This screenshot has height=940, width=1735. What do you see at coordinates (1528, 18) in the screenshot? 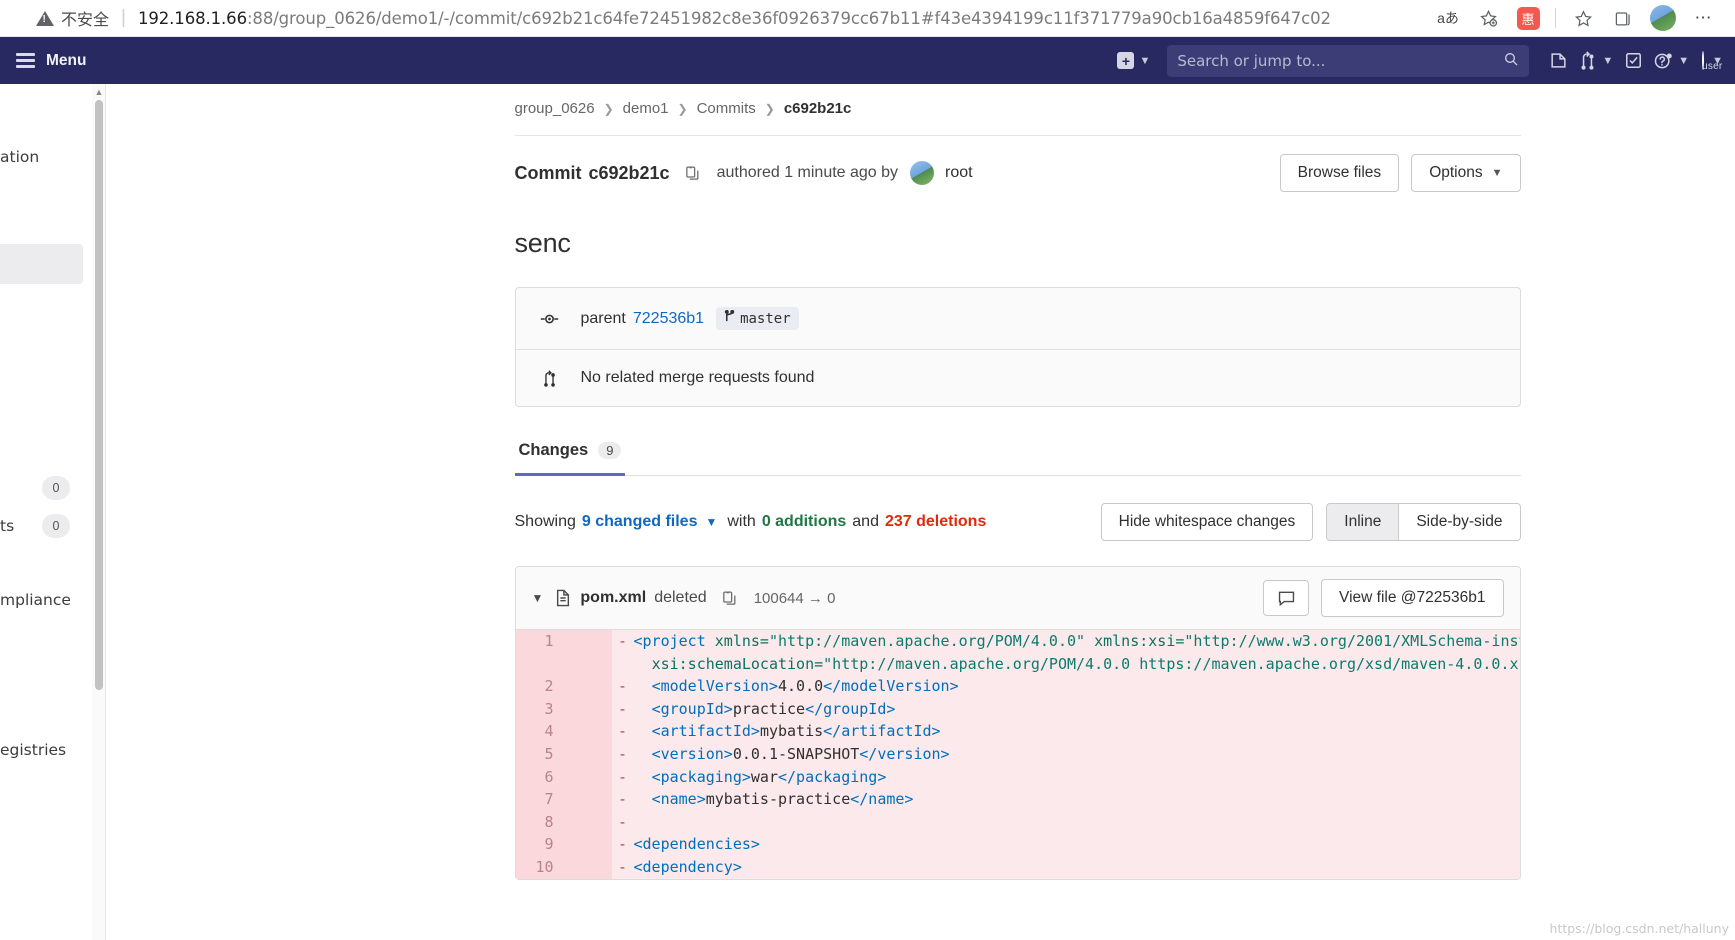
I see `extension-icon: 惠` at bounding box center [1528, 18].